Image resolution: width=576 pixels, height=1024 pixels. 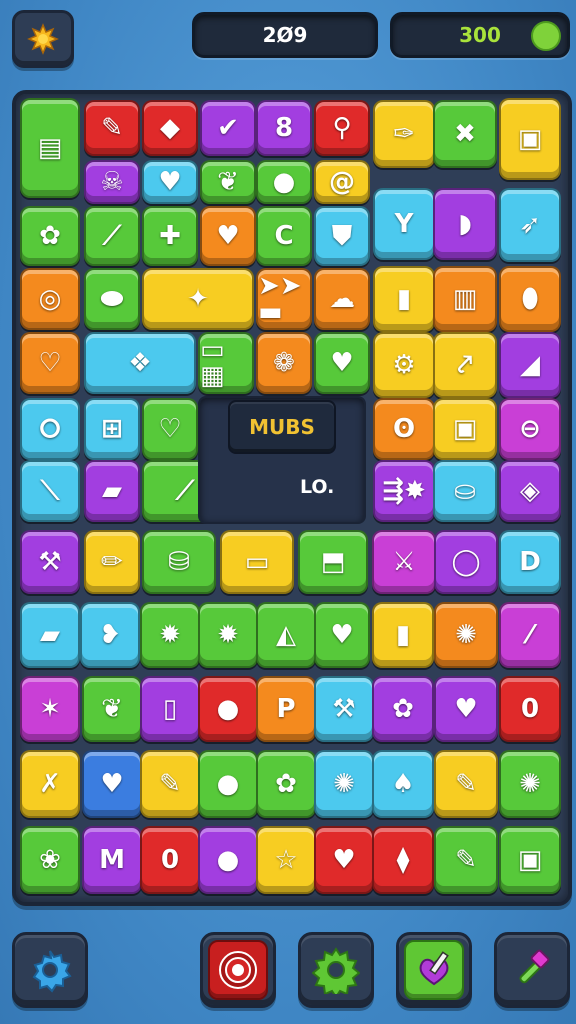 I want to click on tile-leaf: ❦, so click(x=228, y=182).